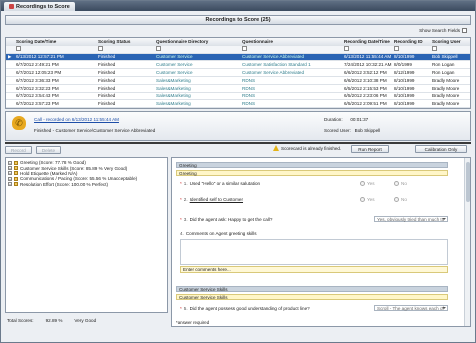 Image resolution: width=476 pixels, height=343 pixels. What do you see at coordinates (365, 73) in the screenshot?
I see `table-cell: 6/6/2012 3:52:12 PM` at bounding box center [365, 73].